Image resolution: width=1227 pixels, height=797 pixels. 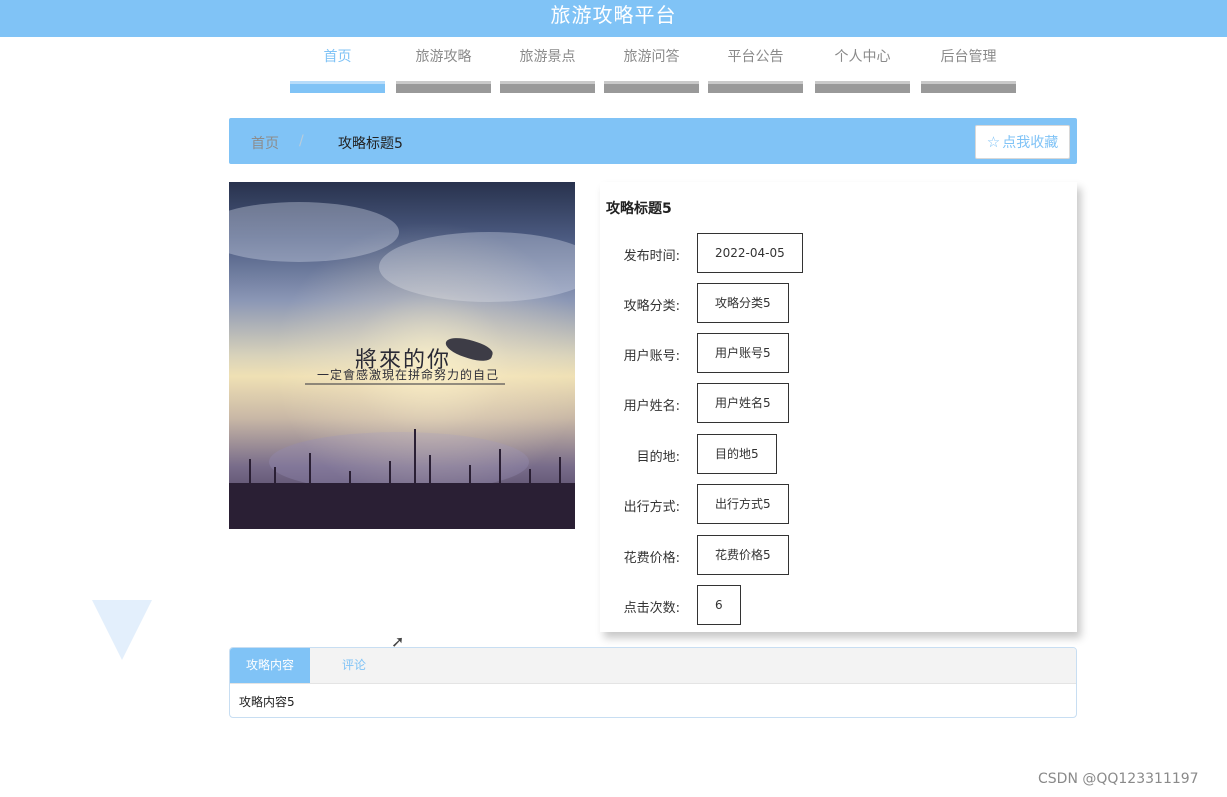 What do you see at coordinates (743, 504) in the screenshot?
I see `field-value: 出行方式5` at bounding box center [743, 504].